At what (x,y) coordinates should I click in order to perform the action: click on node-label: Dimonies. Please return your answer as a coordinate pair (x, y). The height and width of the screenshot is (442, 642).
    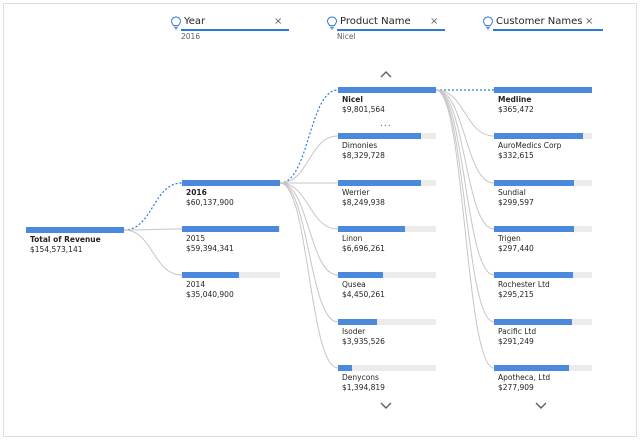
    Looking at the image, I should click on (360, 145).